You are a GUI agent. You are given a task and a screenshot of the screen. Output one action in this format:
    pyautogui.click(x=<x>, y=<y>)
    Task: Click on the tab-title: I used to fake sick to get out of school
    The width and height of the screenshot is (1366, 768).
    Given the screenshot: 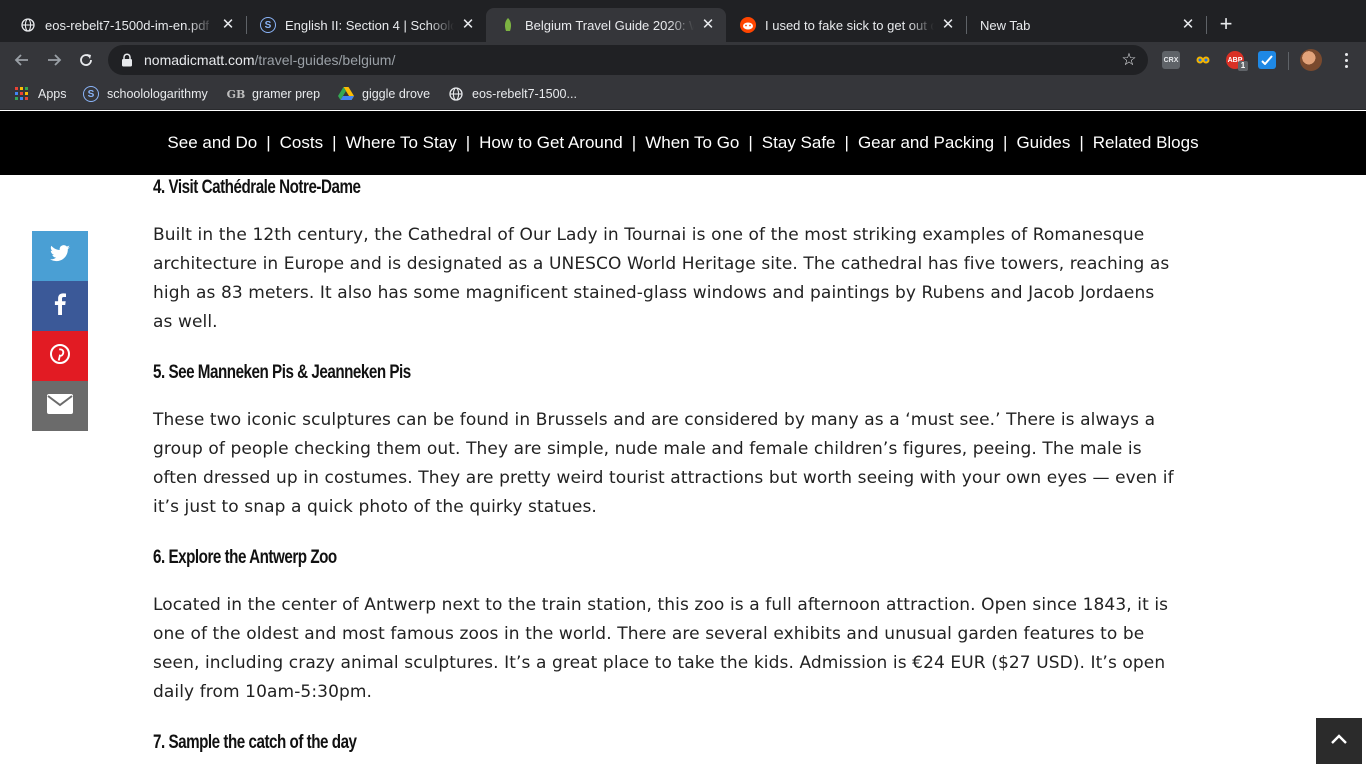 What is the action you would take?
    pyautogui.click(x=849, y=25)
    